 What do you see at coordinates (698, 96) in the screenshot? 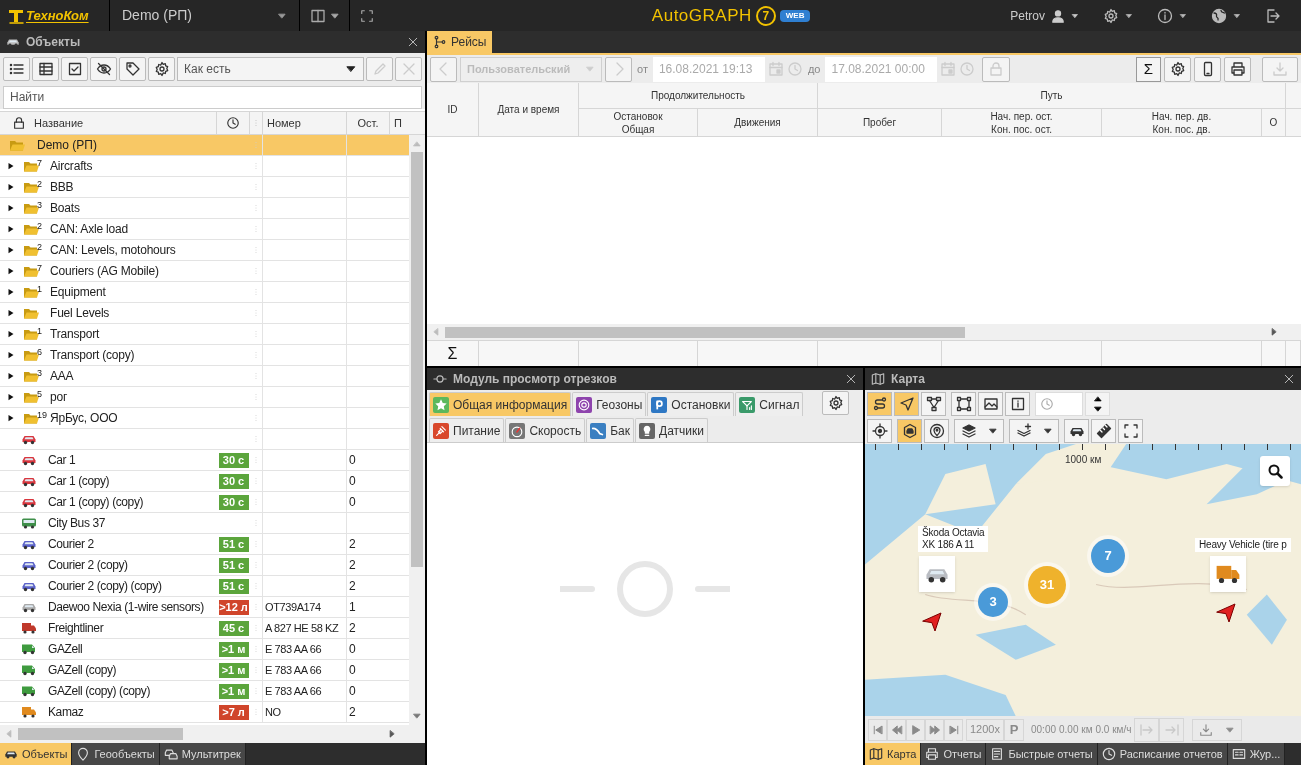
I see `column-group-header: Продолжительность` at bounding box center [698, 96].